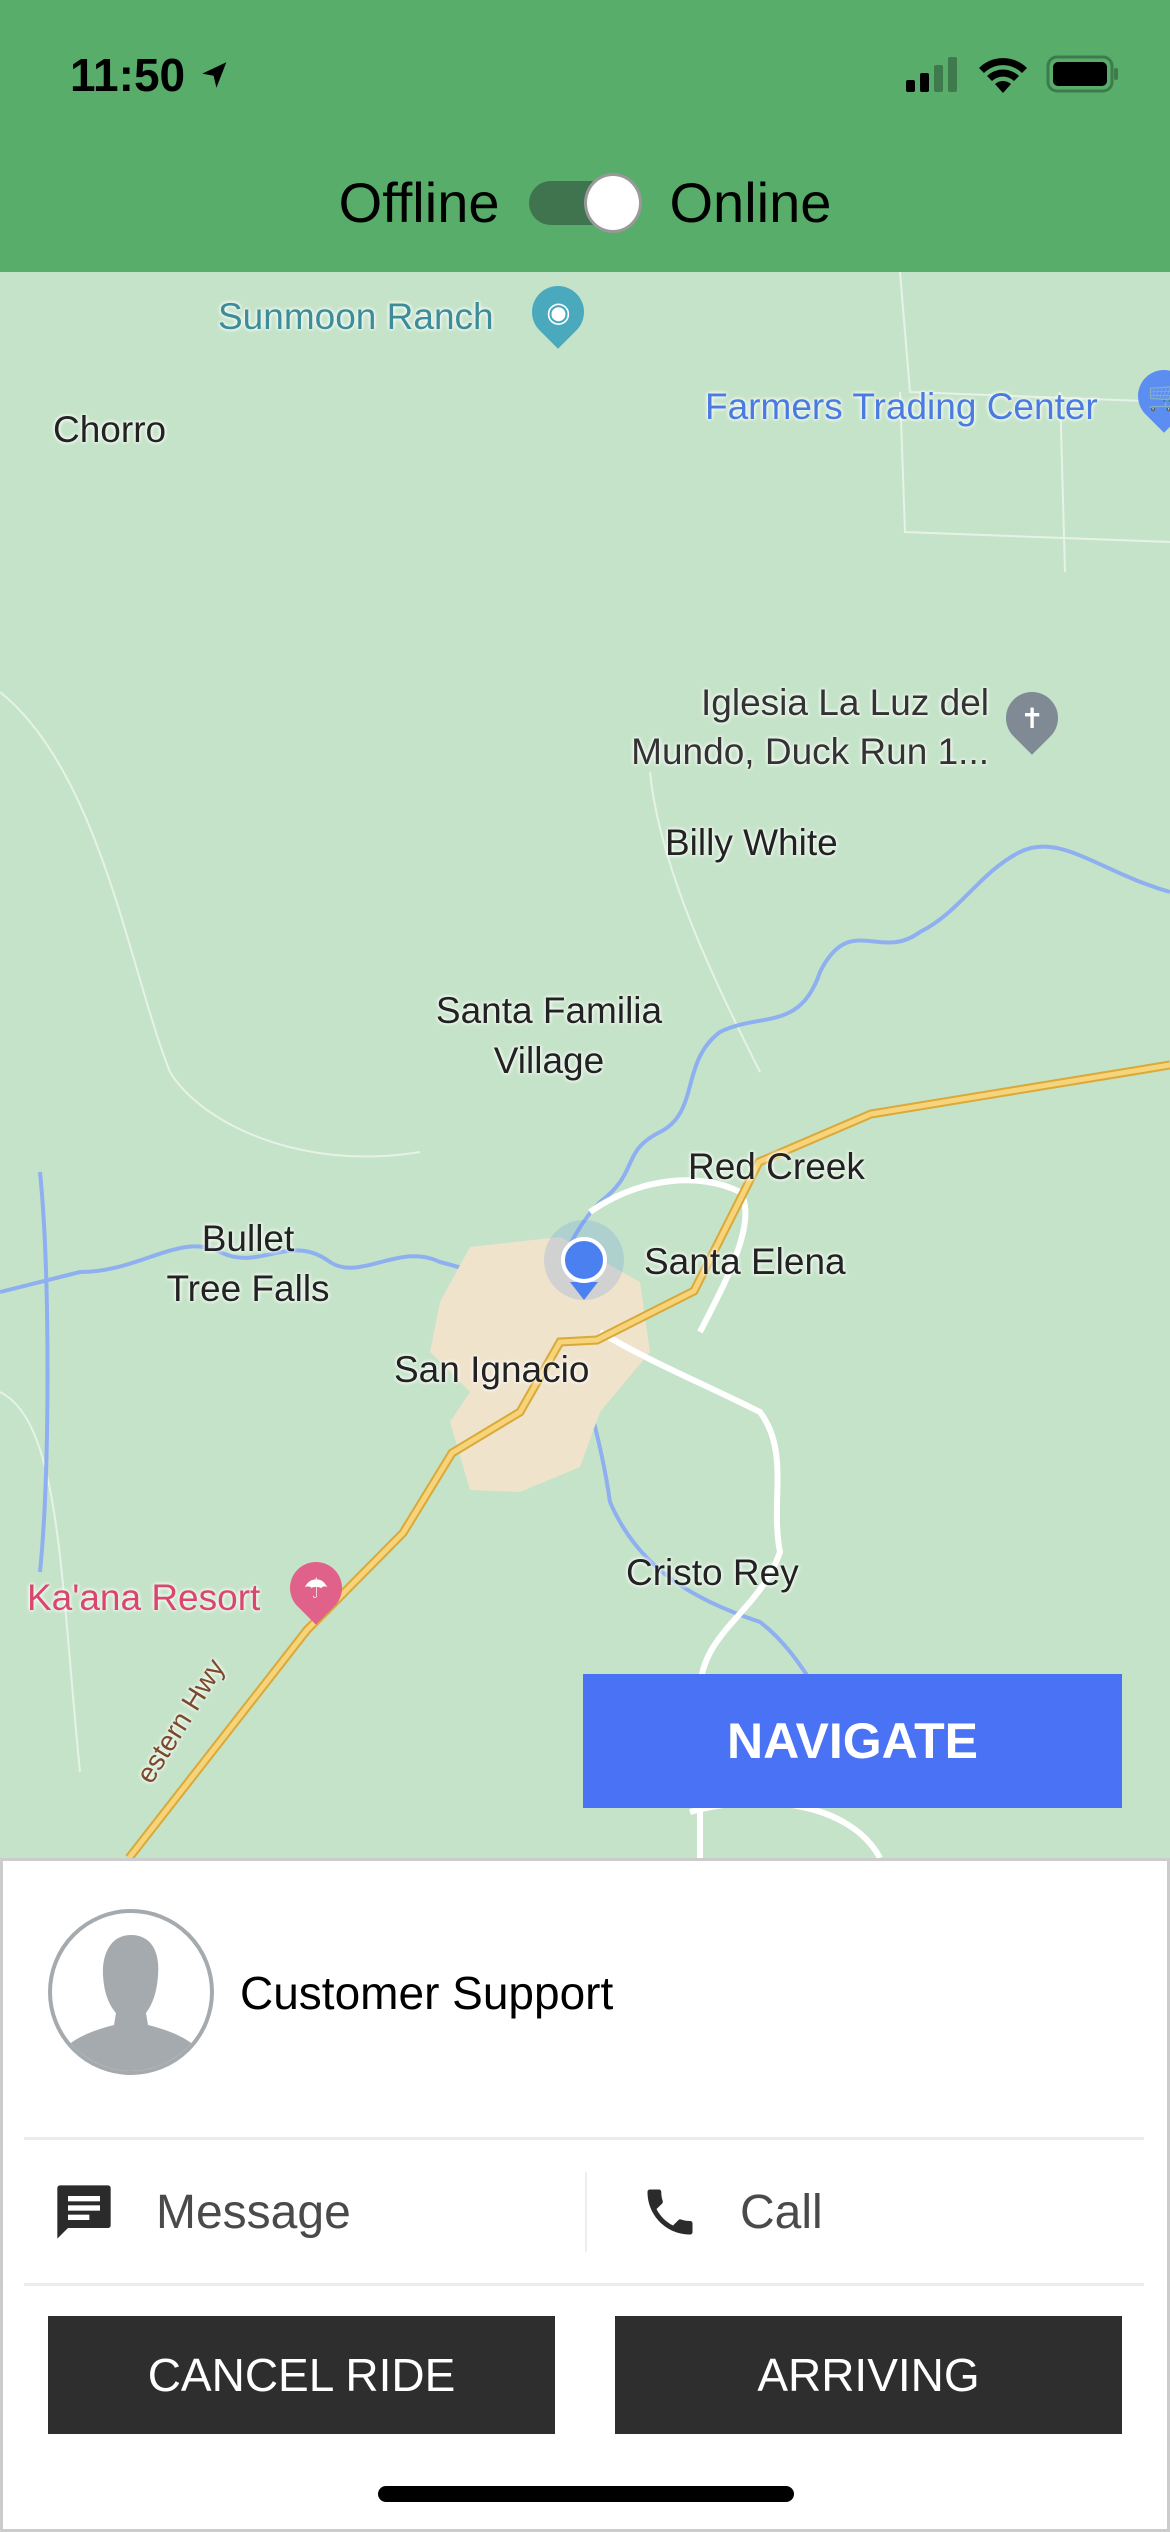 The image size is (1170, 2532). Describe the element at coordinates (143, 1598) in the screenshot. I see `map-label-kaana-resort: Ka'ana Resort` at that location.